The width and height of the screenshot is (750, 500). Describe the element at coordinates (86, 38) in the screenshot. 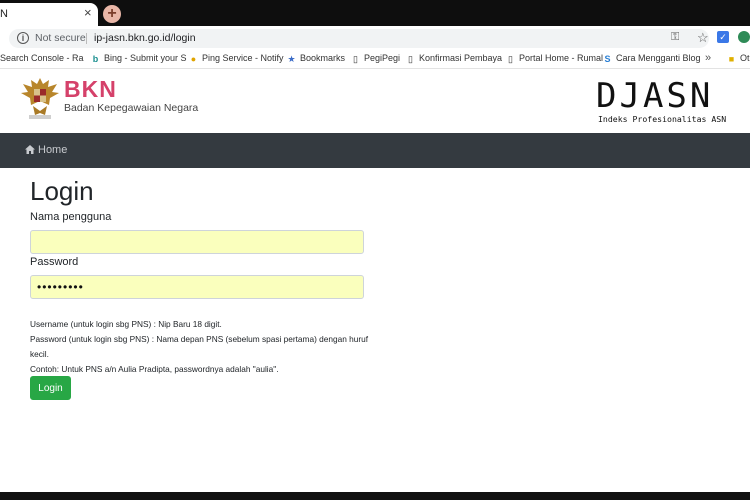

I see `omnibox-divider` at that location.